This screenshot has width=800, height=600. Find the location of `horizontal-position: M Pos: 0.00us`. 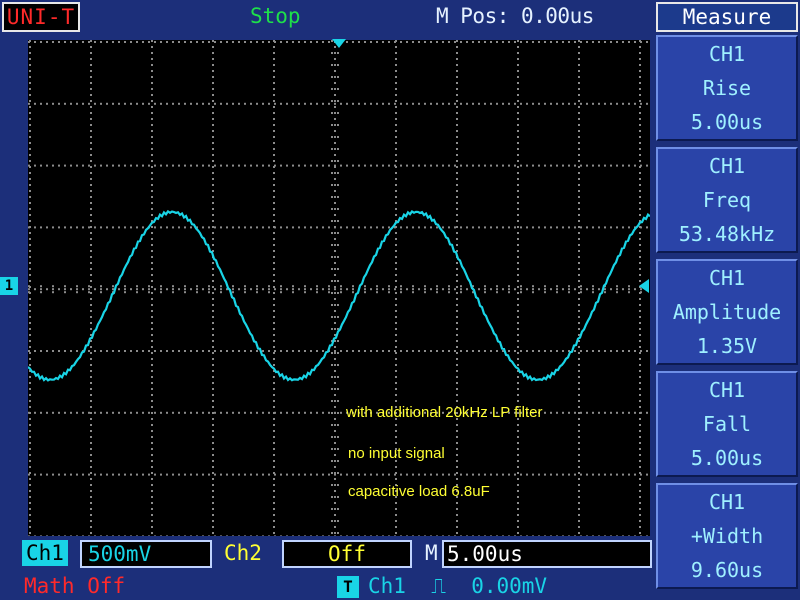

horizontal-position: M Pos: 0.00us is located at coordinates (515, 16).